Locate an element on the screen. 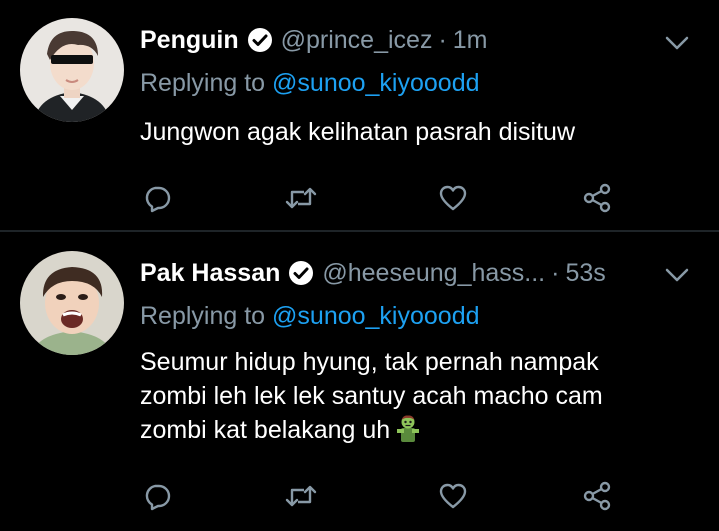 The width and height of the screenshot is (719, 531). tweet-text-line-content: zombi kat belakang uh is located at coordinates (265, 430).